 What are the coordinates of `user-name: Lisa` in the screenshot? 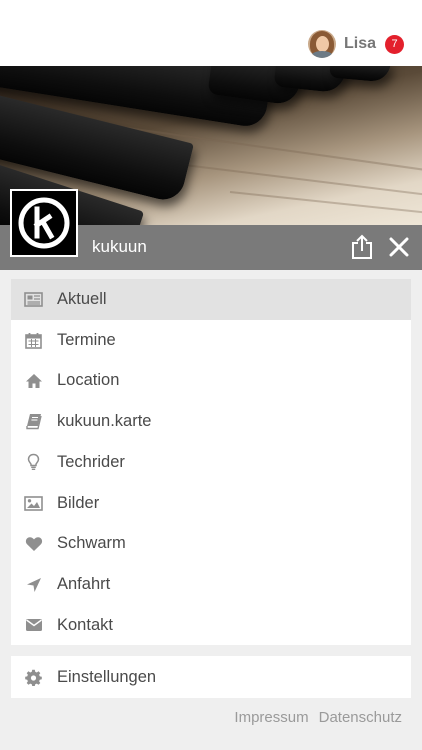 It's located at (360, 44).